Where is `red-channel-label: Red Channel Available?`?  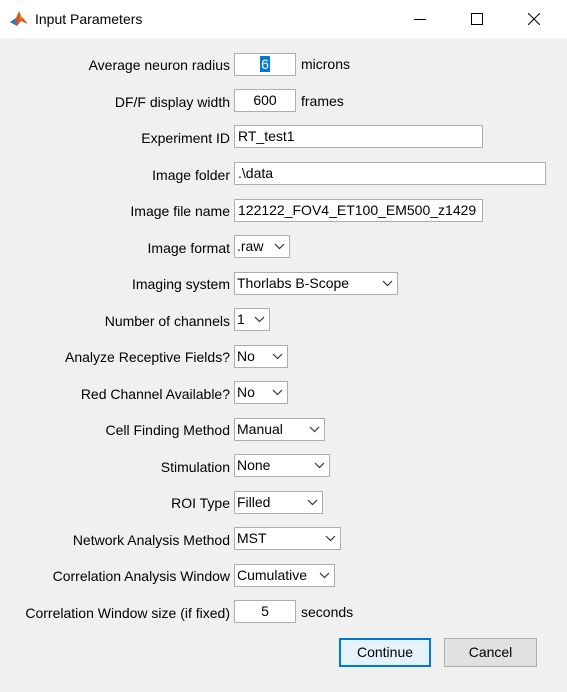 red-channel-label: Red Channel Available? is located at coordinates (155, 394).